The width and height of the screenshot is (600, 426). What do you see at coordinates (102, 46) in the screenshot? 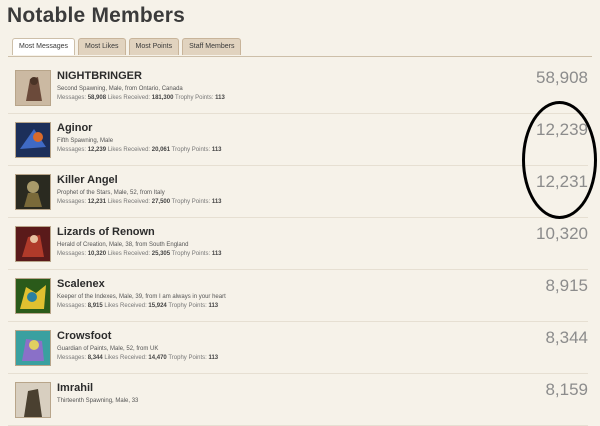
I see `tab-most-likes: Most Likes` at bounding box center [102, 46].